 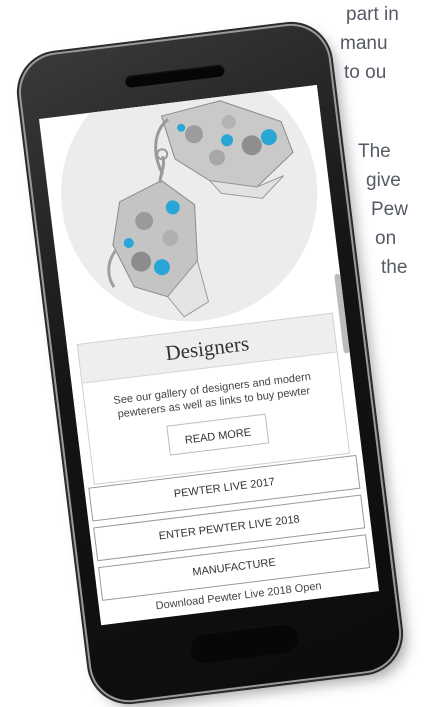 I want to click on read-more-button: READ MORE, so click(x=218, y=434).